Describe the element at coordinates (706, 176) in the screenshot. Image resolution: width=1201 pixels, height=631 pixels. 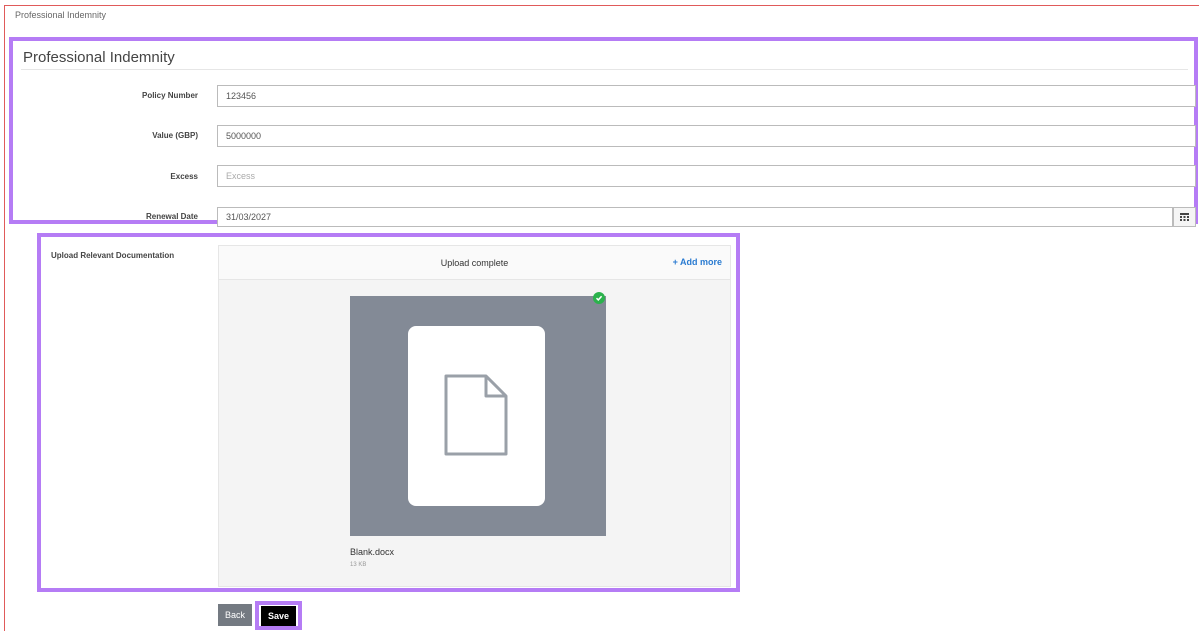
I see `excess-input` at that location.